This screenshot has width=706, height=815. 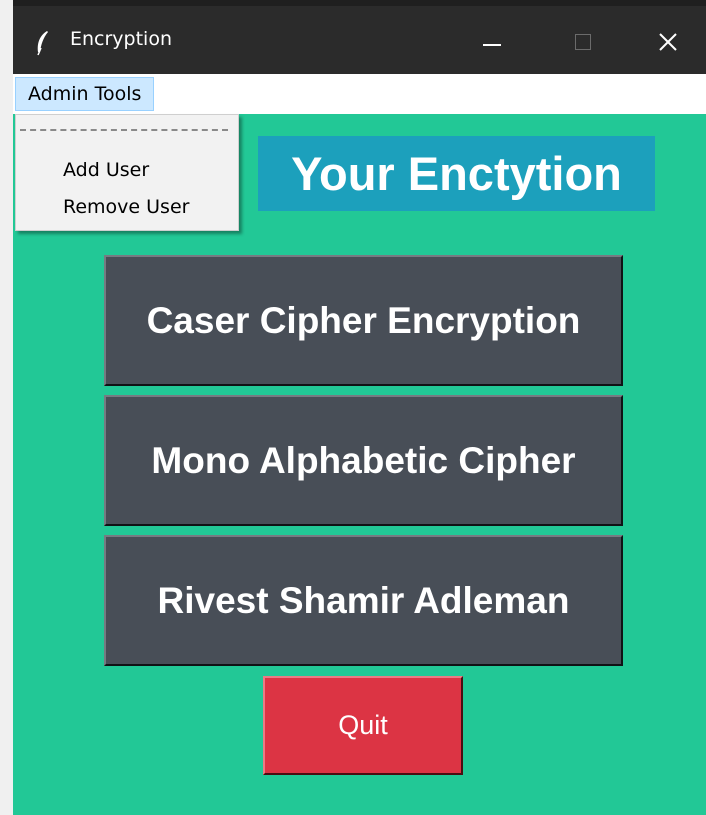 I want to click on menu-item-add-user: Add User, so click(x=106, y=170).